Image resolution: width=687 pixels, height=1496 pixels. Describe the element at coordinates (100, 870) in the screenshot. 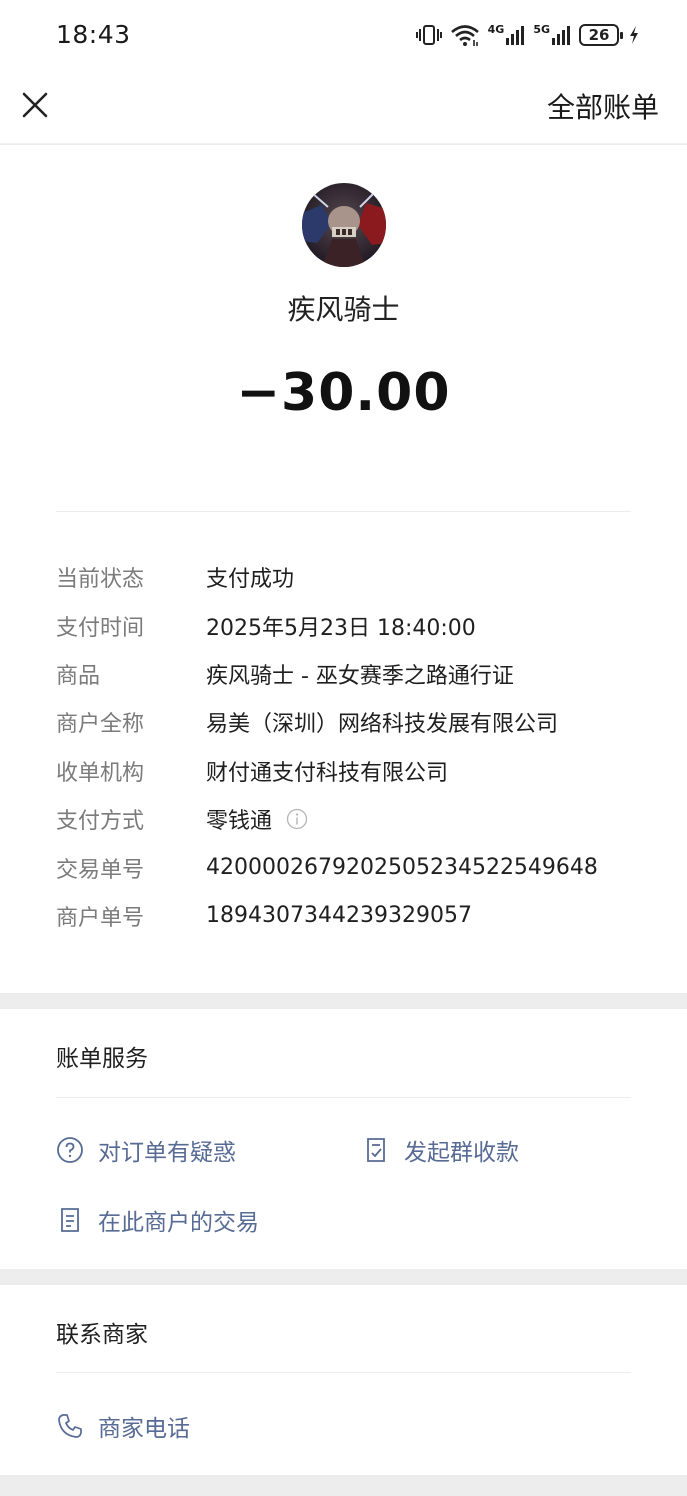

I see `detail-label: 交易单号` at that location.